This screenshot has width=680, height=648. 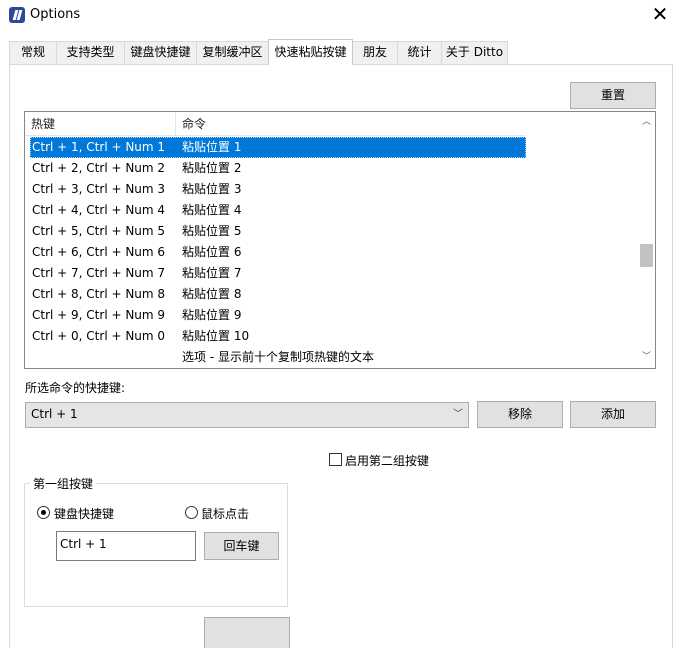 What do you see at coordinates (99, 336) in the screenshot?
I see `row-hotkey: Ctrl + 0, Ctrl + Num 0` at bounding box center [99, 336].